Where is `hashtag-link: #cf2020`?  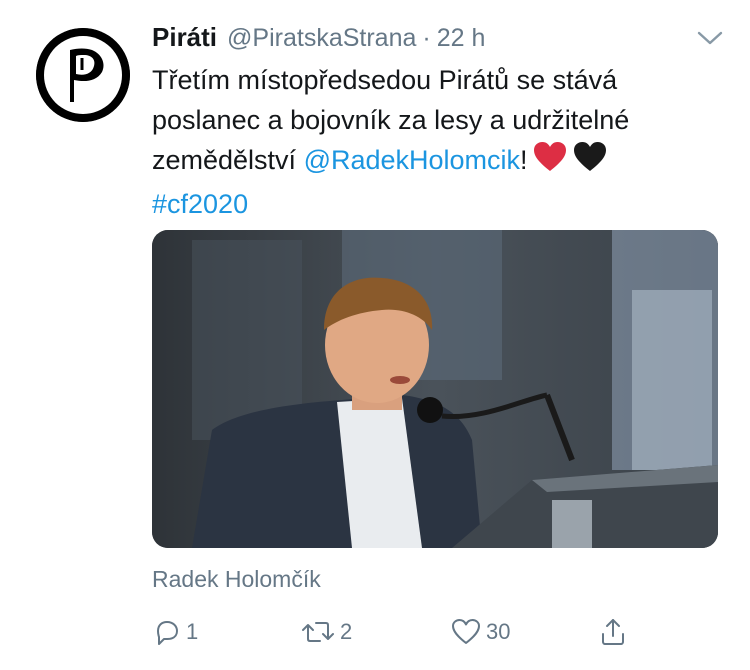
hashtag-link: #cf2020 is located at coordinates (442, 204).